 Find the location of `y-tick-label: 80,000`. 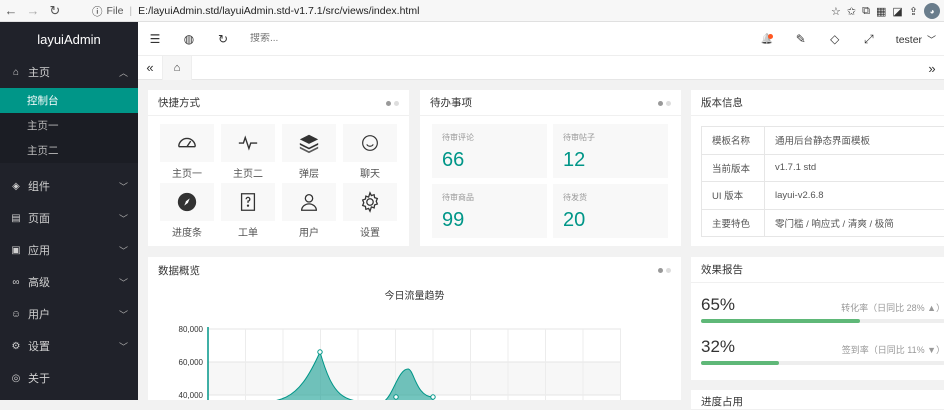

y-tick-label: 80,000 is located at coordinates (191, 329).